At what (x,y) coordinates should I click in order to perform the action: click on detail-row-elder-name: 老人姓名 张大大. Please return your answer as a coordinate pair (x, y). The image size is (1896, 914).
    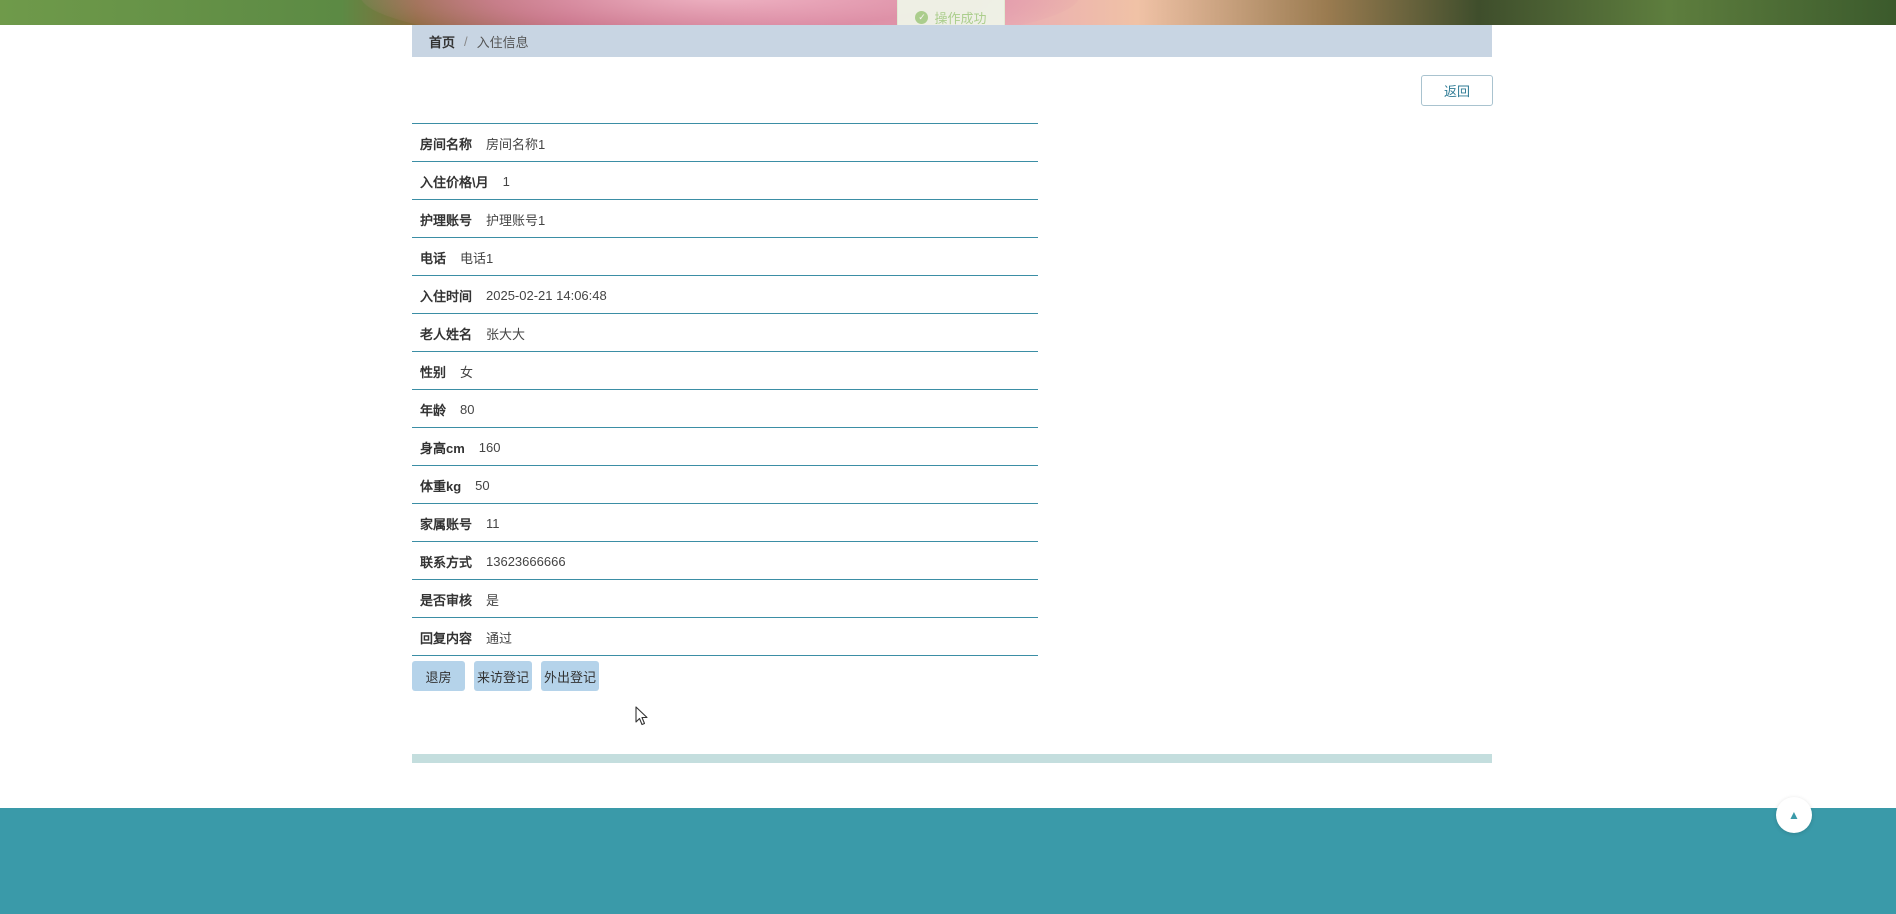
    Looking at the image, I should click on (725, 333).